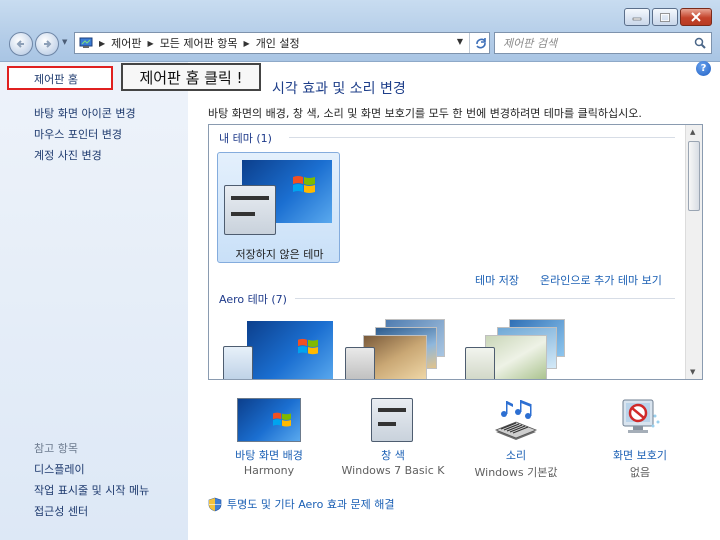 The width and height of the screenshot is (720, 540). I want to click on refresh-button, so click(480, 43).